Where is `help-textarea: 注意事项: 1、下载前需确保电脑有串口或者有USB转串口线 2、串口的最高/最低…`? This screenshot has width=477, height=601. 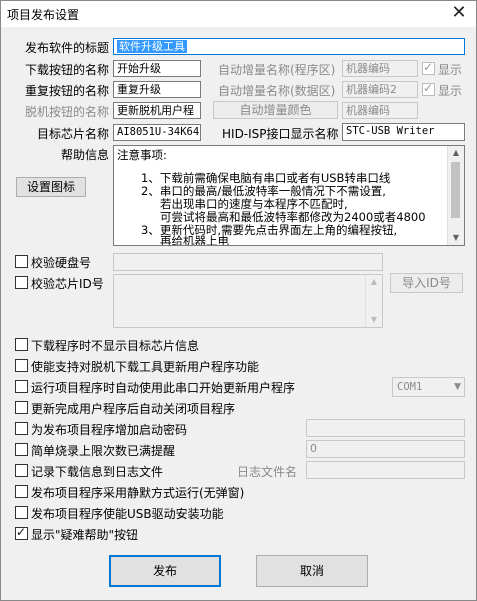 help-textarea: 注意事项: 1、下载前需确保电脑有串口或者有USB转串口线 2、串口的最高/最低… is located at coordinates (289, 195).